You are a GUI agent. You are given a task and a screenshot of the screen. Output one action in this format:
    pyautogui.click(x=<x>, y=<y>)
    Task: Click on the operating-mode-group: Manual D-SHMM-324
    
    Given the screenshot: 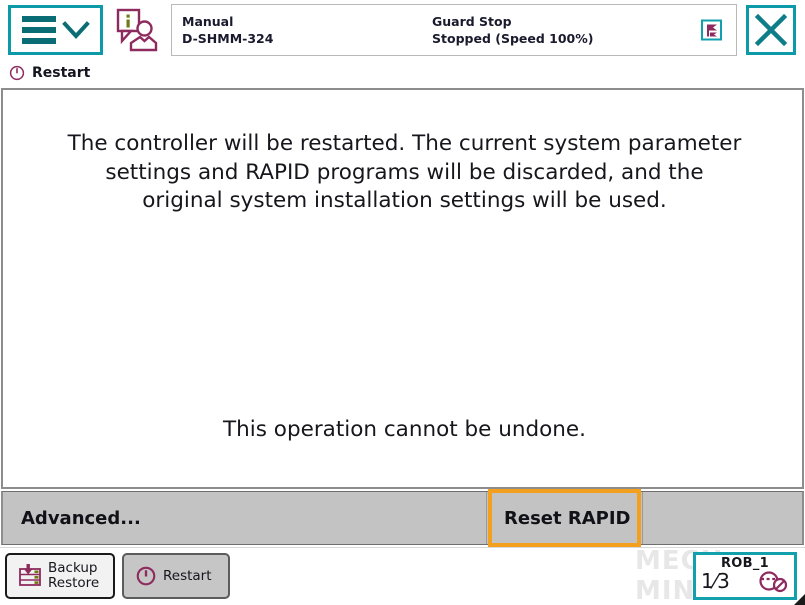 What is the action you would take?
    pyautogui.click(x=307, y=29)
    